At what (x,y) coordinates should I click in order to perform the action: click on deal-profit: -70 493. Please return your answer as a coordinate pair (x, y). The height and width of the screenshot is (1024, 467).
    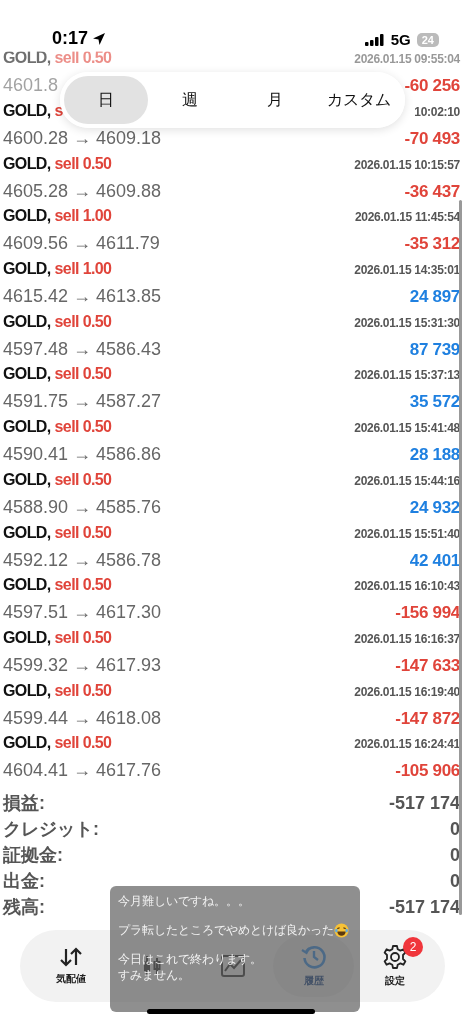
    Looking at the image, I should click on (432, 139).